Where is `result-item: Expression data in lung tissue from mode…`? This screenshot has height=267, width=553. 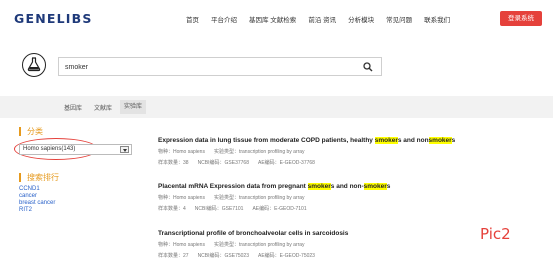 result-item: Expression data in lung tissue from mode… is located at coordinates (348, 151).